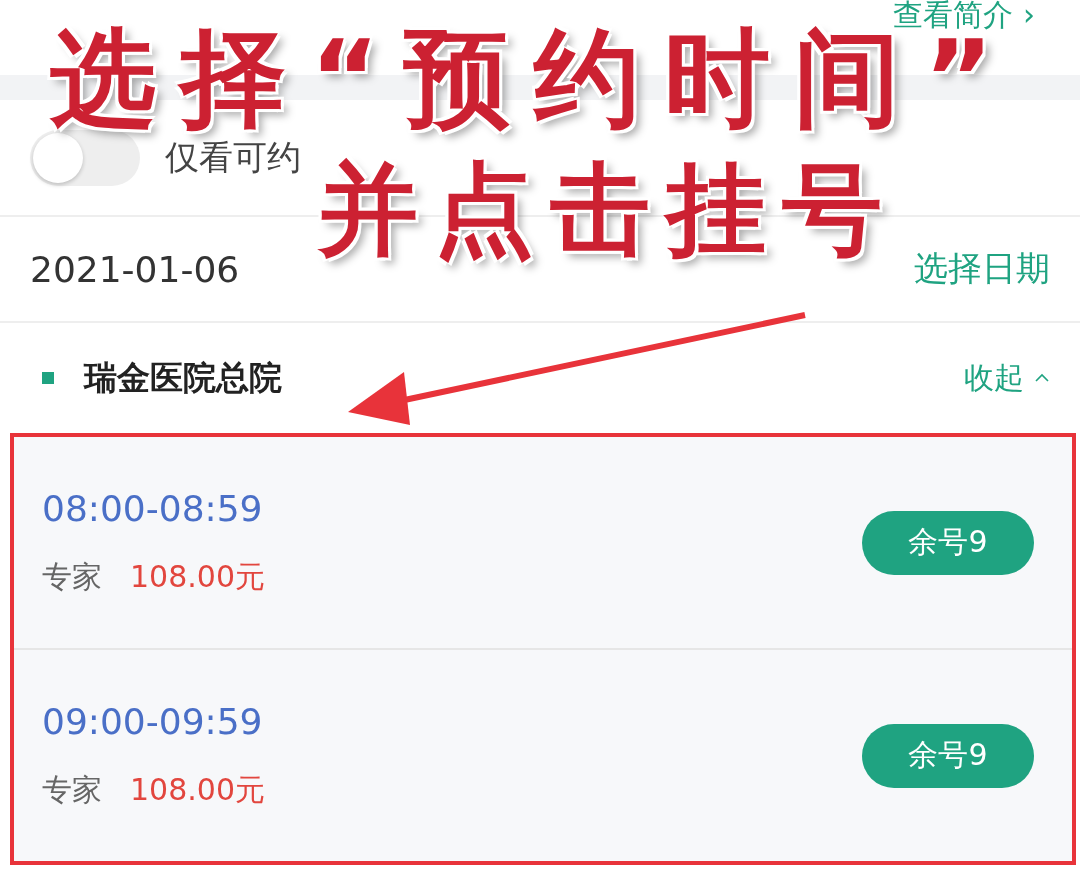  I want to click on date-text: 2021-01-06, so click(135, 269).